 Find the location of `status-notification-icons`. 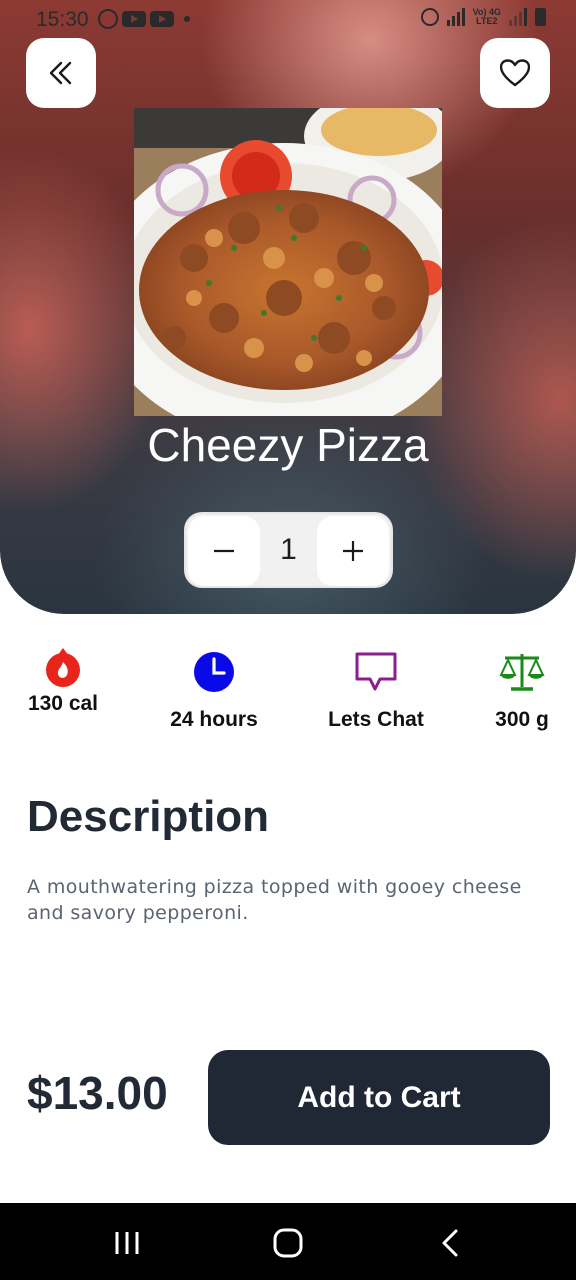

status-notification-icons is located at coordinates (144, 19).